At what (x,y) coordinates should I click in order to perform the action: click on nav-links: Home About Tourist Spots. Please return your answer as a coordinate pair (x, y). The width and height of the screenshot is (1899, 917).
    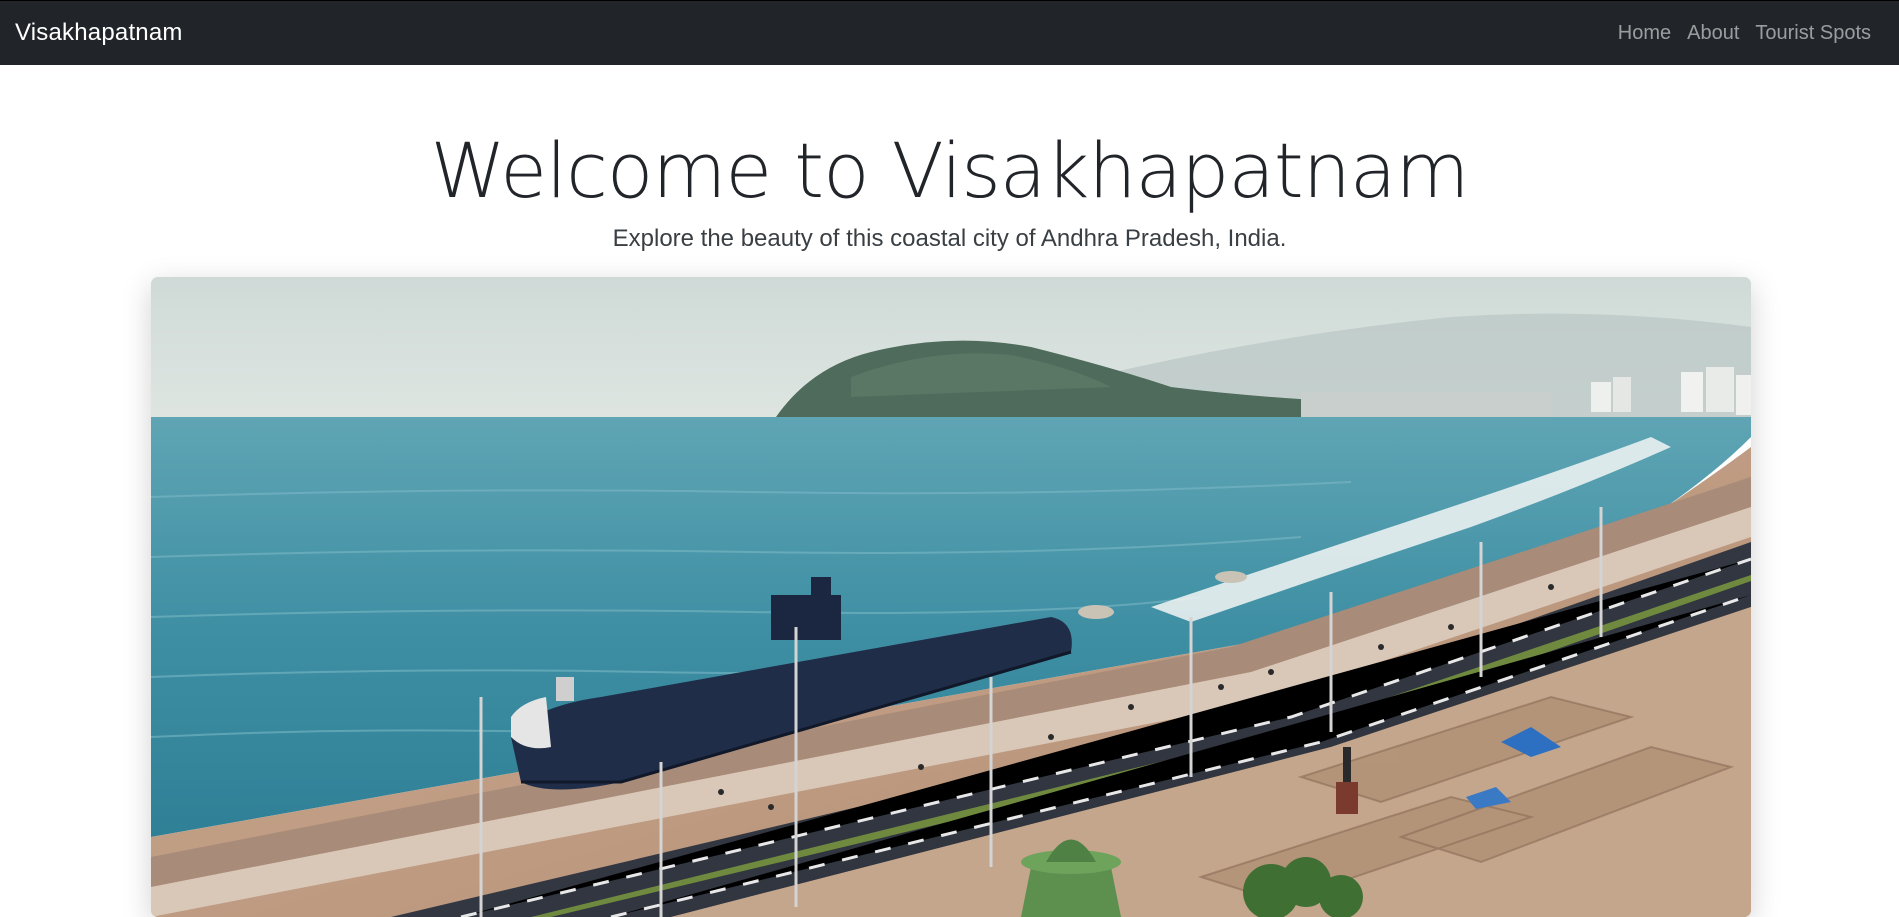
    Looking at the image, I should click on (1744, 33).